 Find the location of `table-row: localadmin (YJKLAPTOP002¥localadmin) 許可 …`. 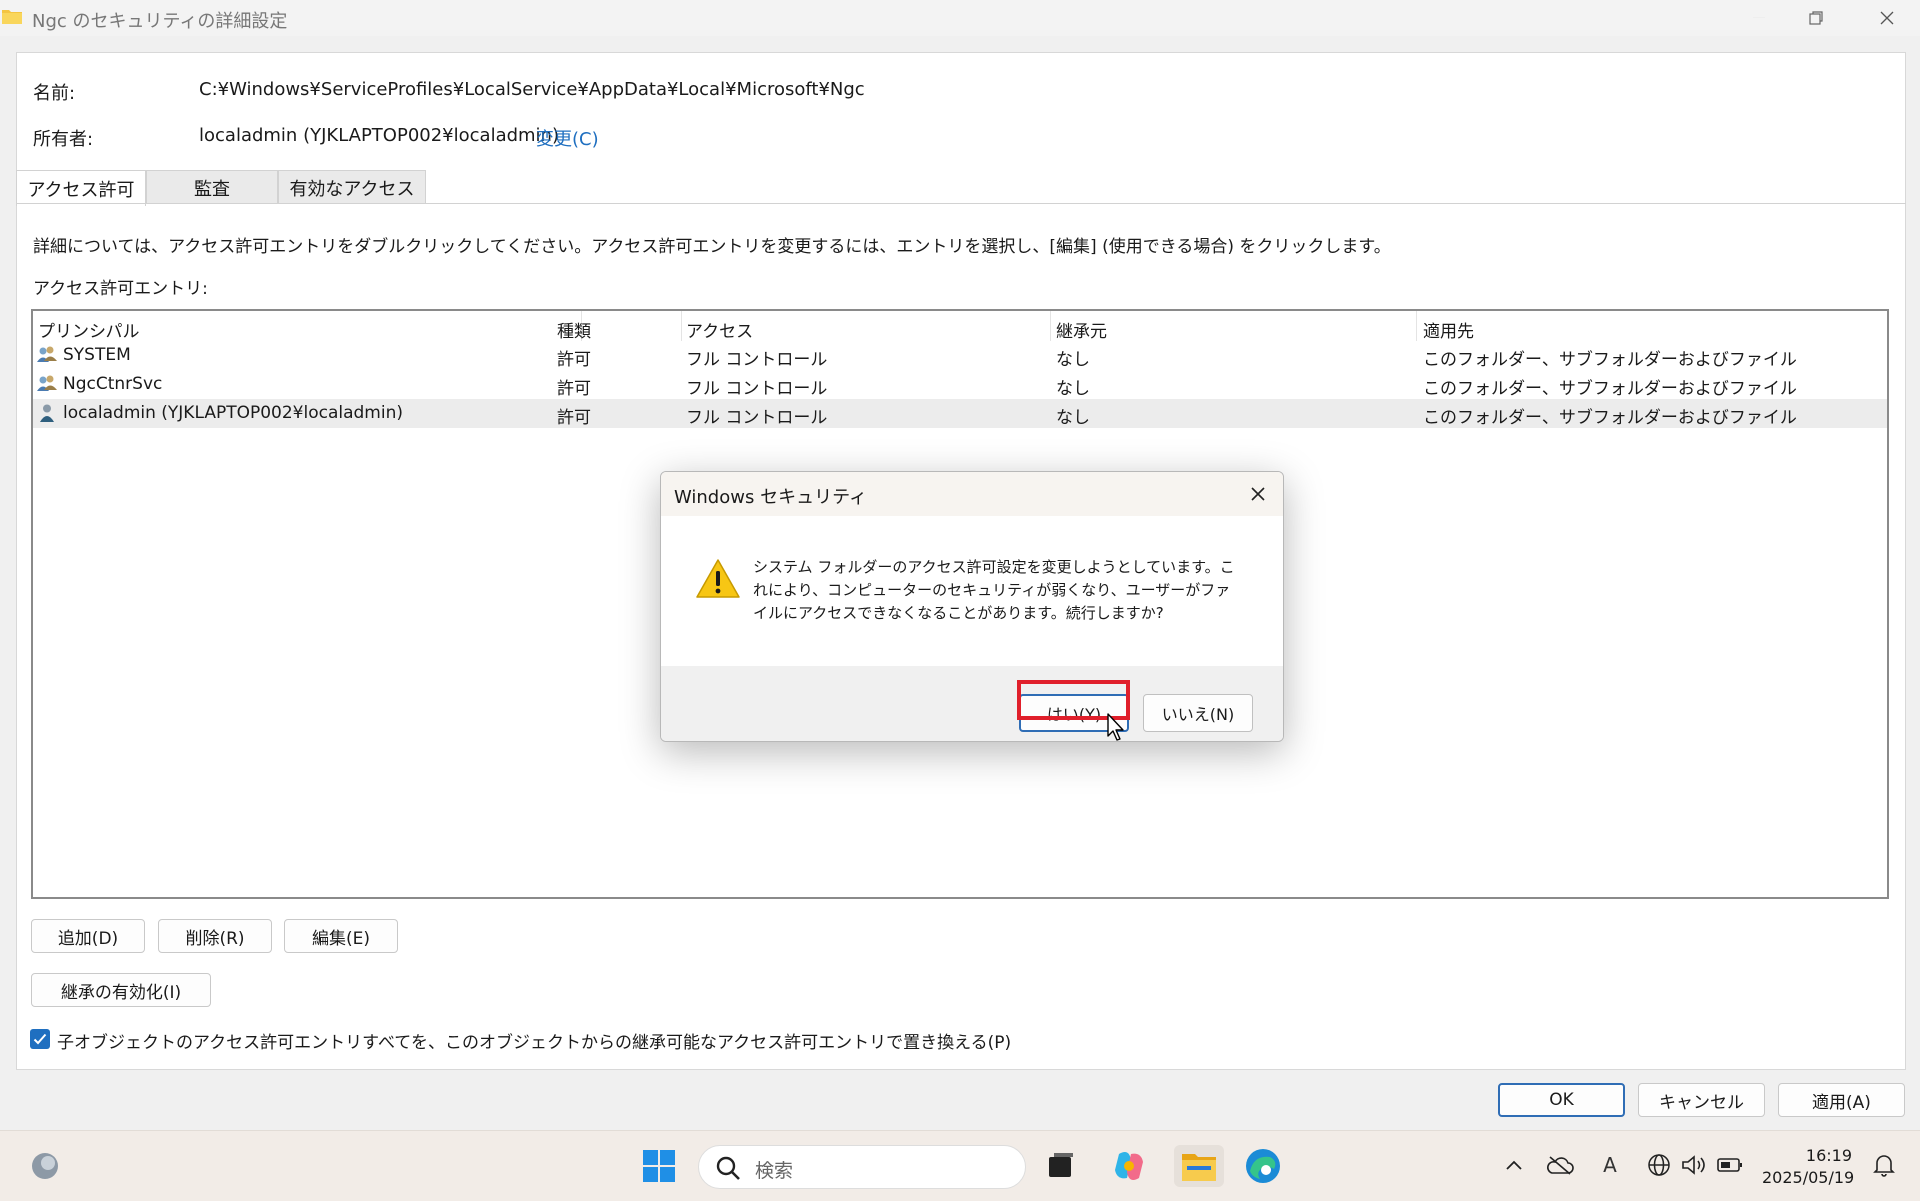

table-row: localadmin (YJKLAPTOP002¥localadmin) 許可 … is located at coordinates (960, 413).